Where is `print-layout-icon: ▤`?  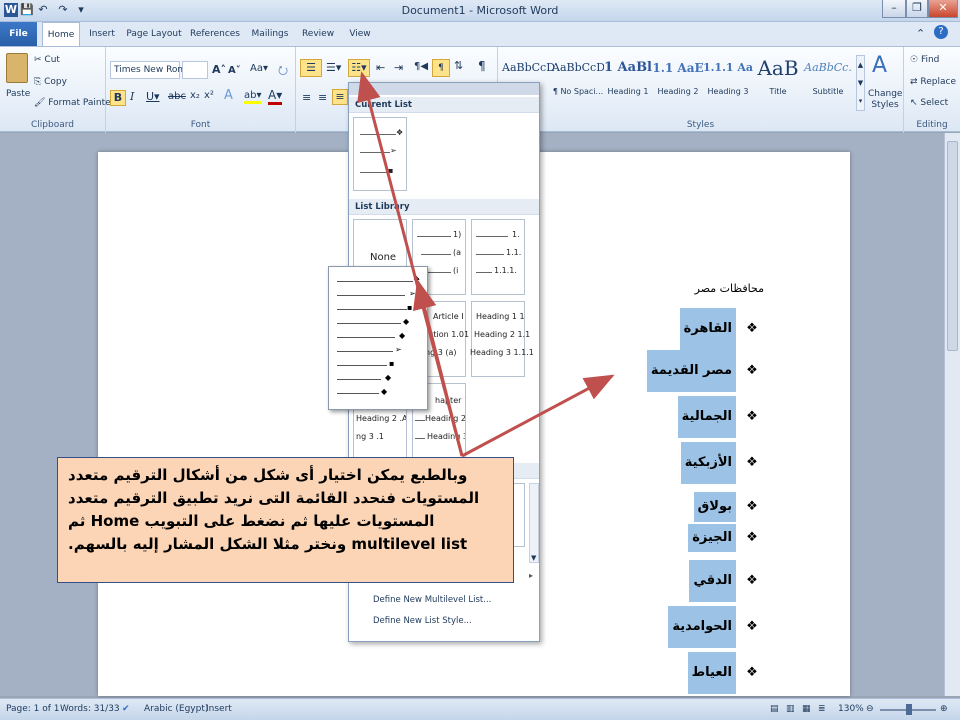 print-layout-icon: ▤ is located at coordinates (774, 709).